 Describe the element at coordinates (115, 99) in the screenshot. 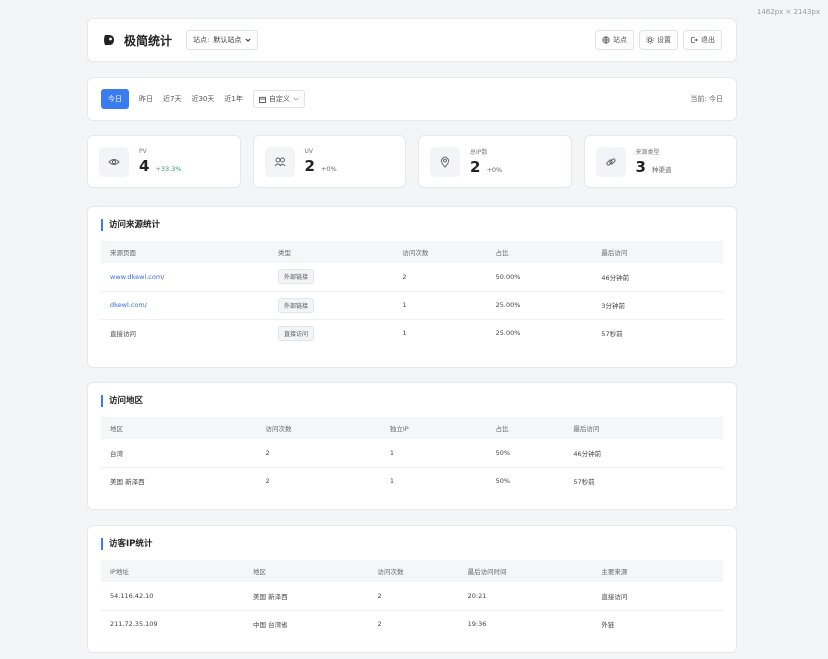

I see `tab-today: 今日` at that location.